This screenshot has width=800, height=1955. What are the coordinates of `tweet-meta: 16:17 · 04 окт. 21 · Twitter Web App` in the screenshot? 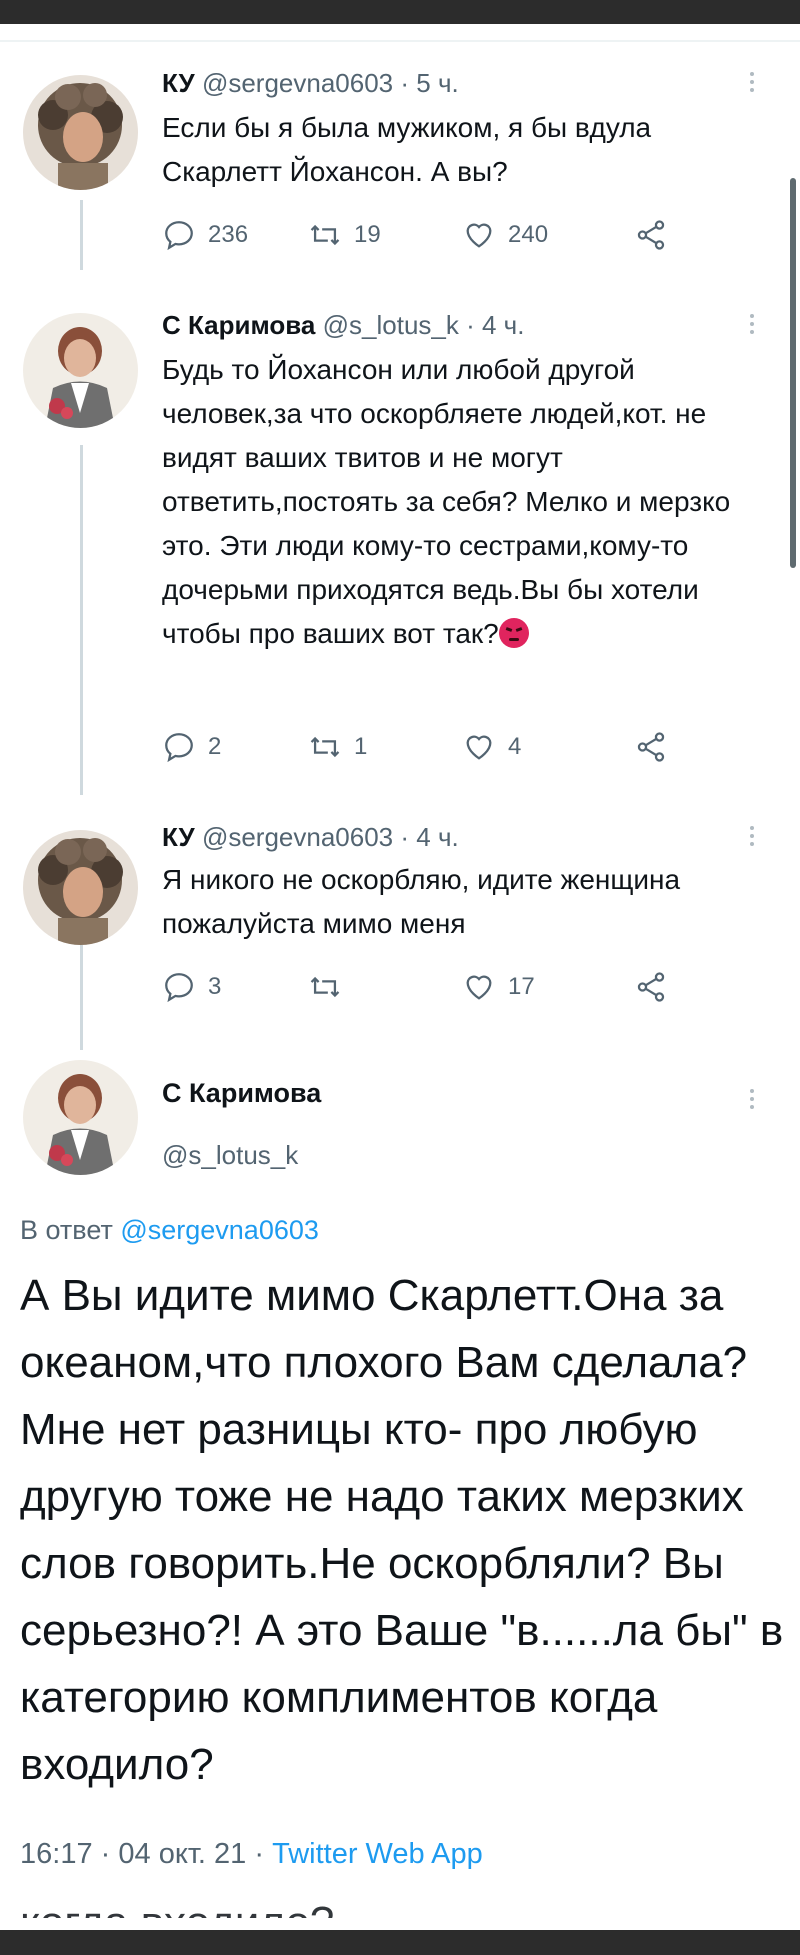 It's located at (251, 1854).